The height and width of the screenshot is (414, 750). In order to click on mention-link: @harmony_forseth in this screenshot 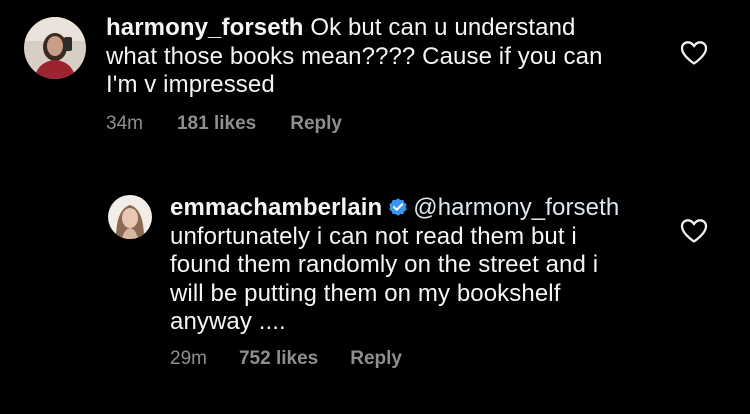, I will do `click(516, 207)`.